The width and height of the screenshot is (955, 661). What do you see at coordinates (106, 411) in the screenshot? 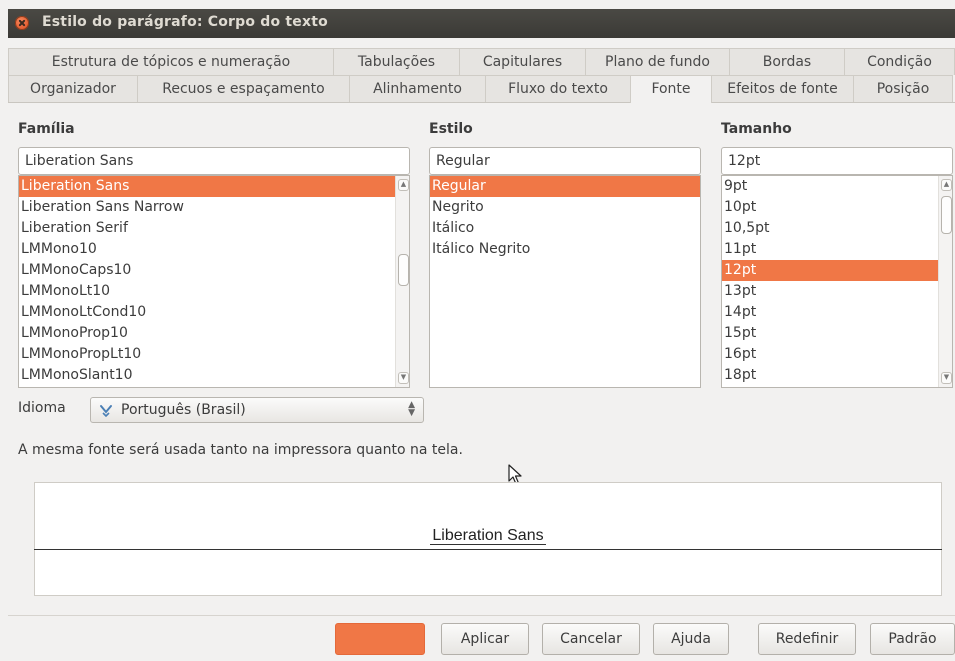
I see `spellcheck-icon` at bounding box center [106, 411].